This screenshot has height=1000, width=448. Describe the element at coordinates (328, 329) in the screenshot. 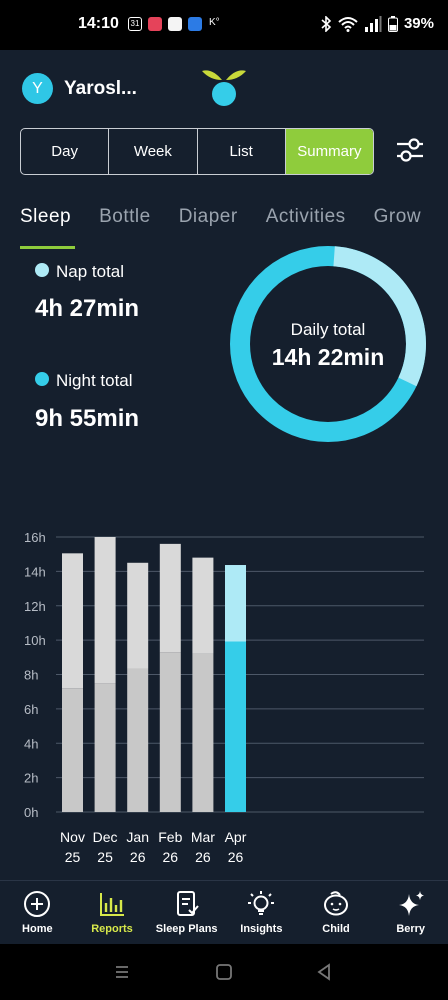

I see `daily-total-label: Daily total` at that location.